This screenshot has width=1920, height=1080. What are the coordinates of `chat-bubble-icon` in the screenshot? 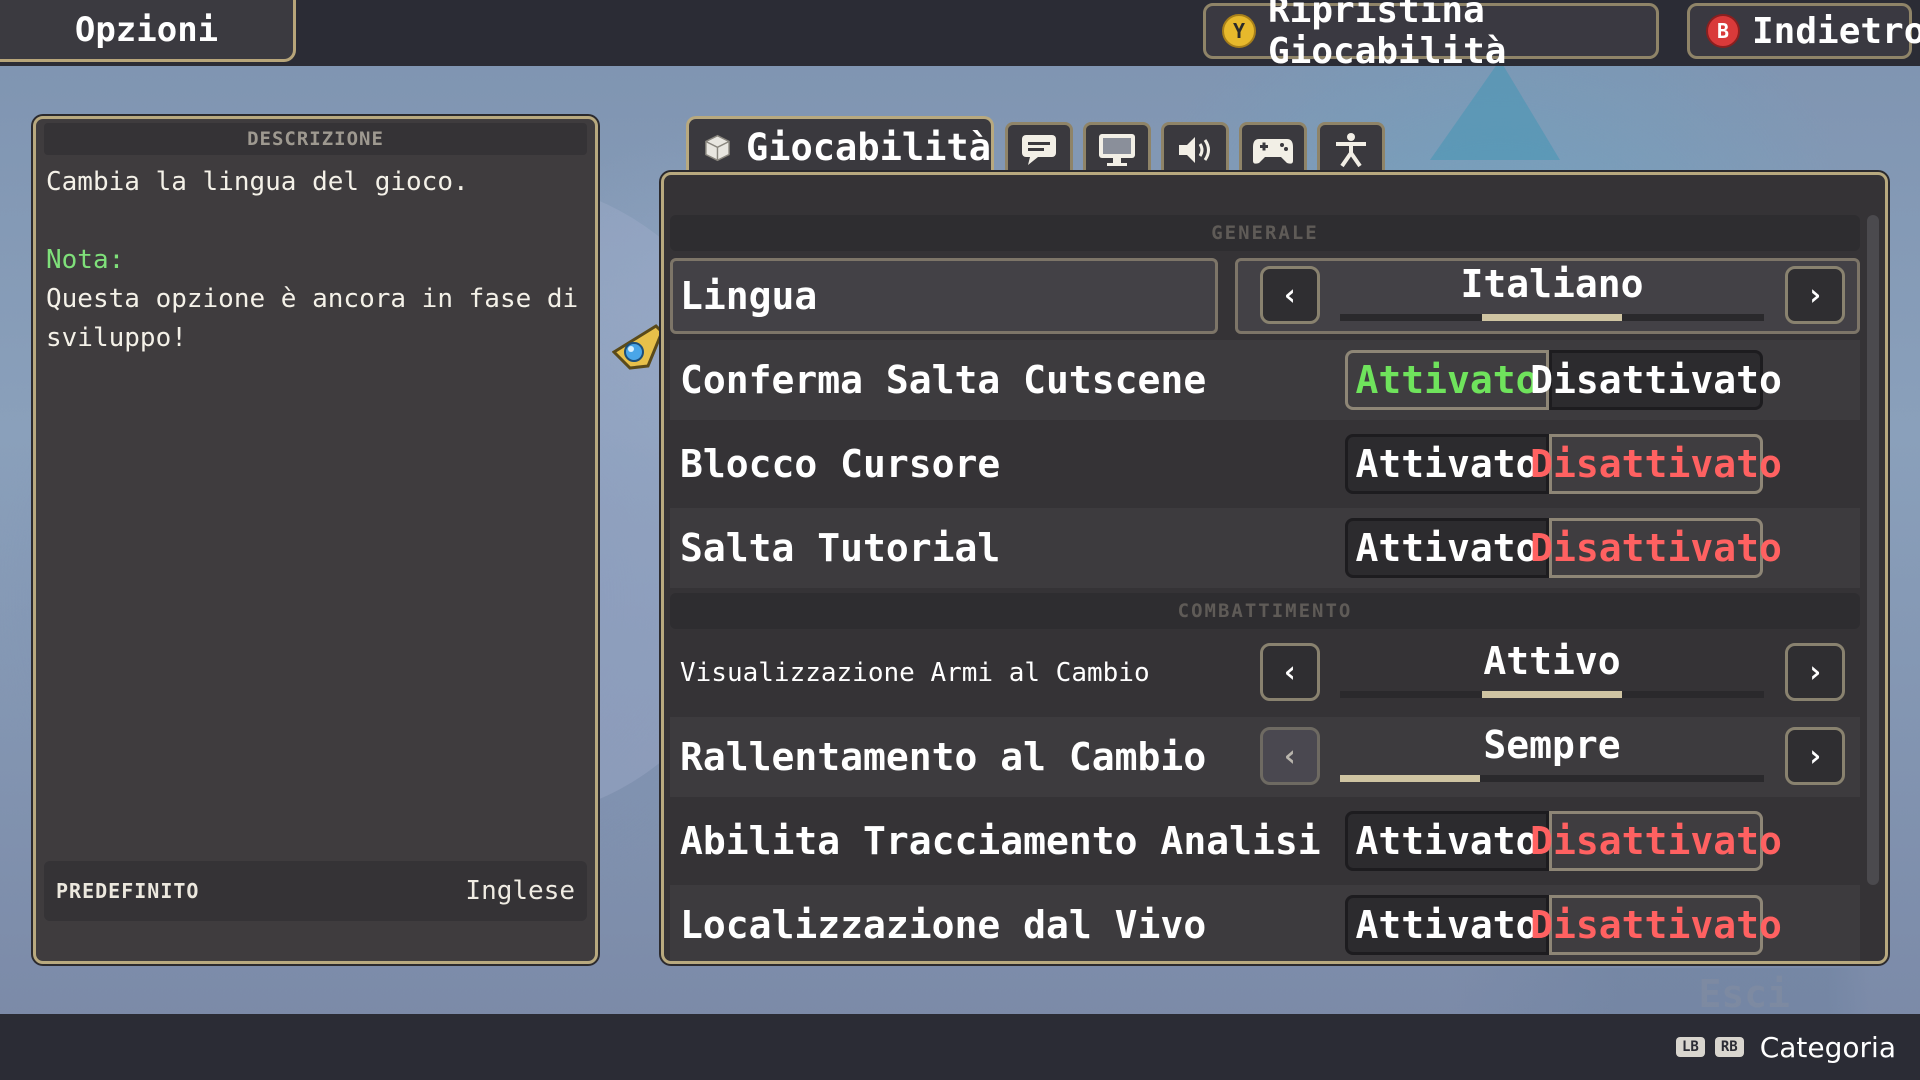 It's located at (1039, 149).